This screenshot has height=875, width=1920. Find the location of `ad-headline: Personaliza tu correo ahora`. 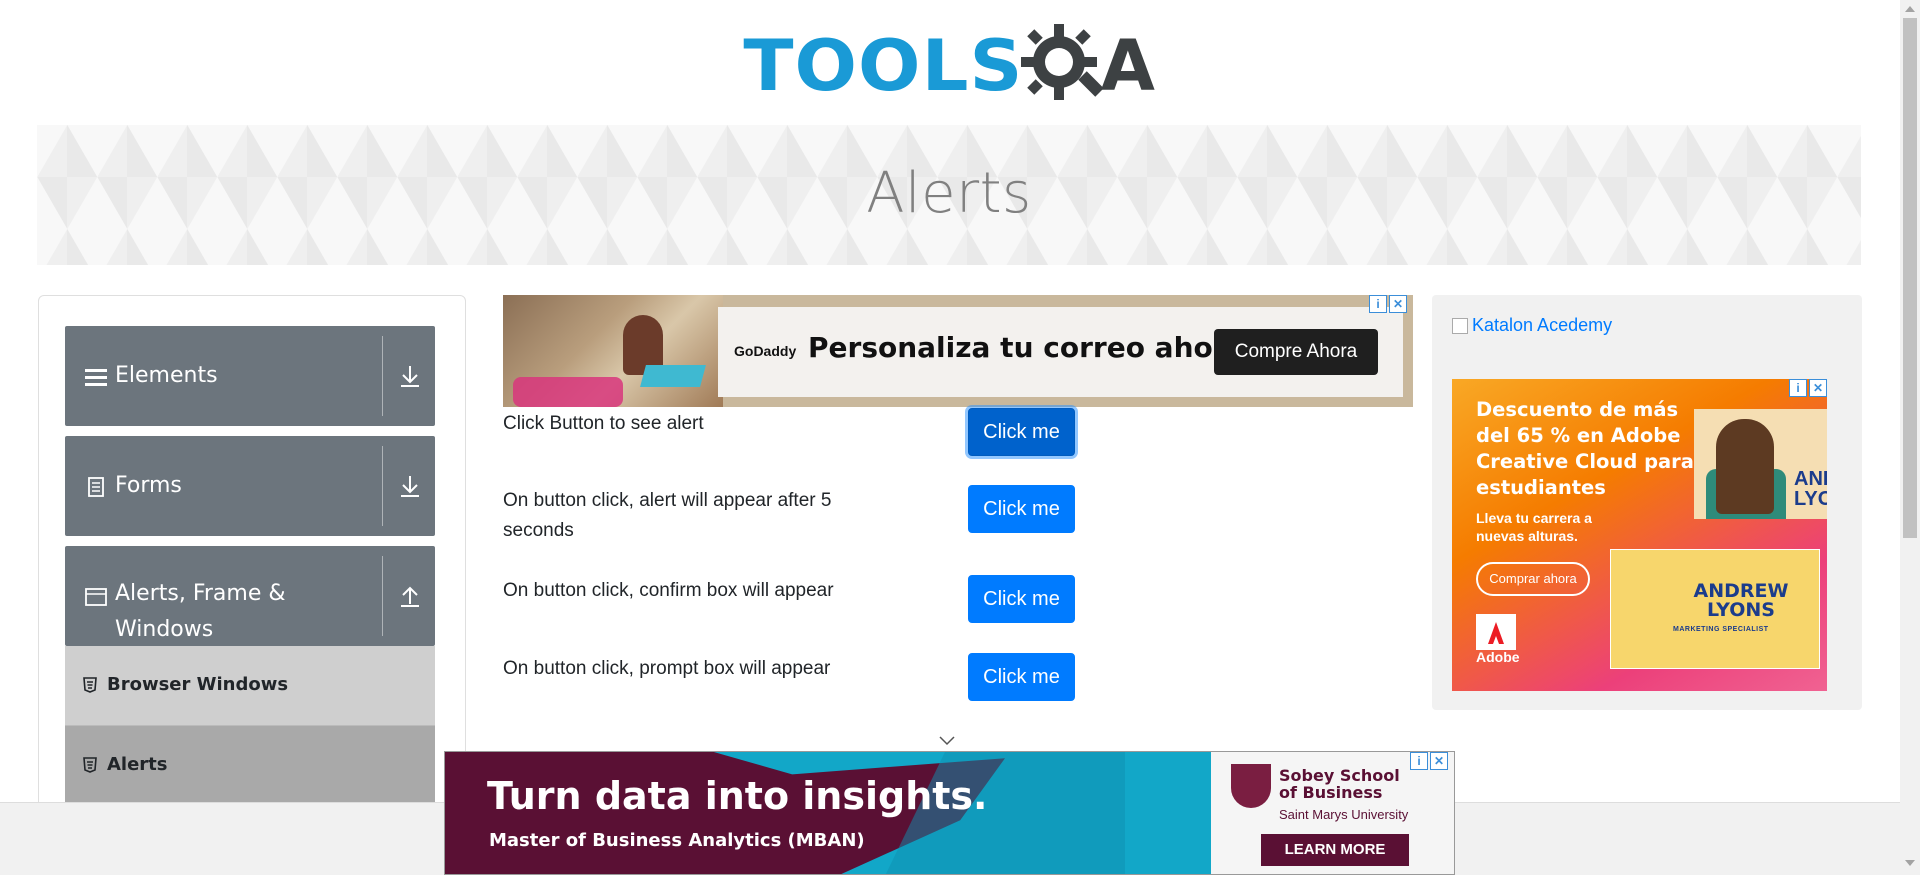

ad-headline: Personaliza tu correo ahora is located at coordinates (1027, 347).